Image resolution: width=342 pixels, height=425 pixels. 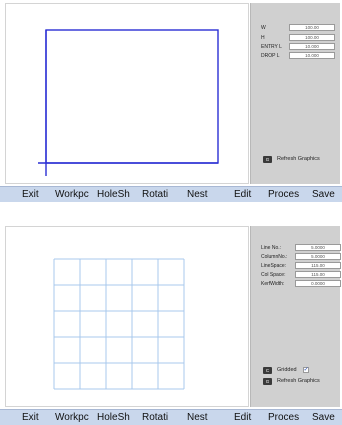 What do you see at coordinates (271, 47) in the screenshot?
I see `field-label: ENTRY L` at bounding box center [271, 47].